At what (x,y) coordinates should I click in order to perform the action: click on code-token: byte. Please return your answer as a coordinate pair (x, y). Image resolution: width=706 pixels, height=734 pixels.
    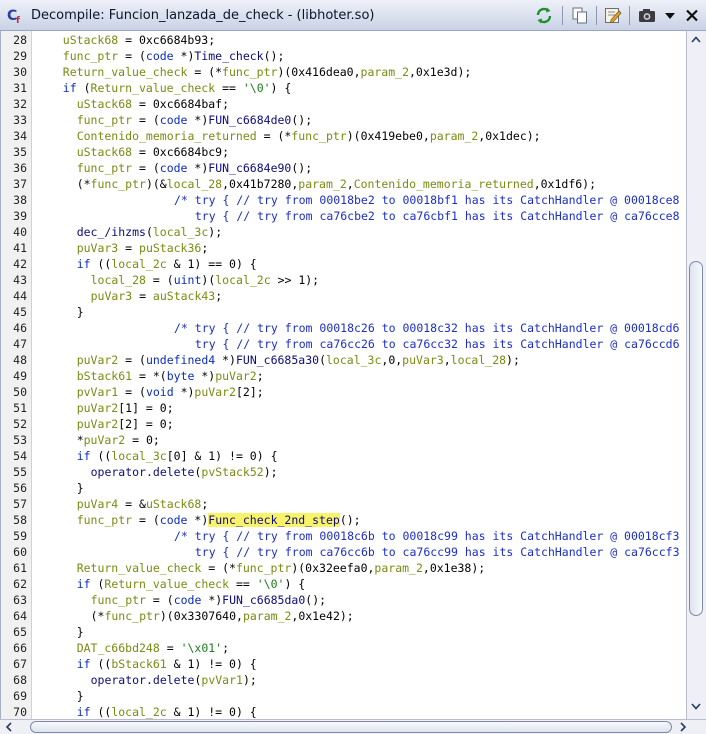
    Looking at the image, I should click on (181, 376).